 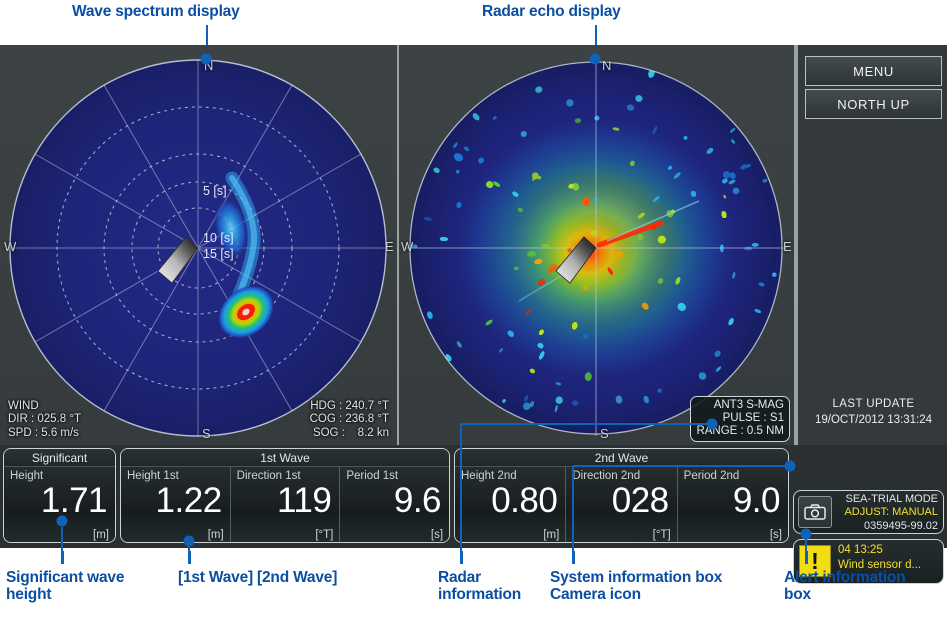 What do you see at coordinates (621, 458) in the screenshot?
I see `second-wave-card-title: 2nd Wave` at bounding box center [621, 458].